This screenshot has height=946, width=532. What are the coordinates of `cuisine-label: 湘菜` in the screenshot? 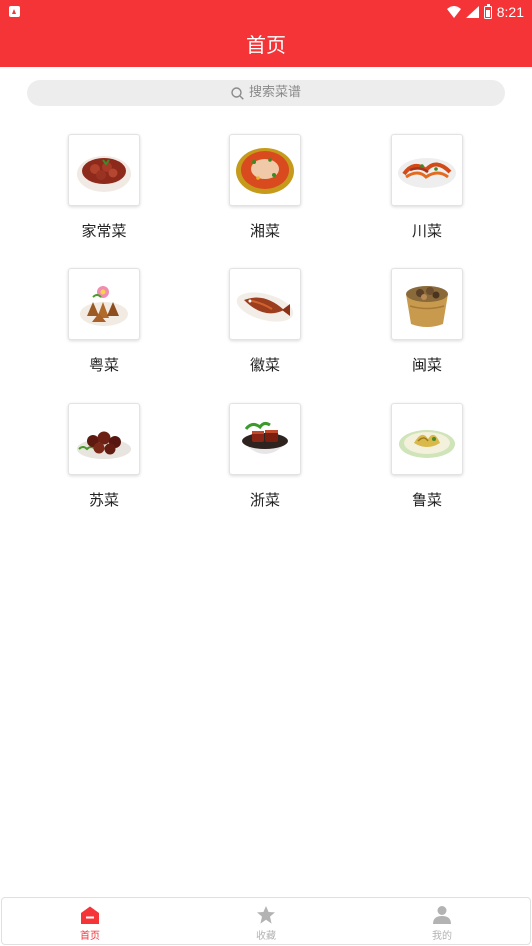 It's located at (264, 231).